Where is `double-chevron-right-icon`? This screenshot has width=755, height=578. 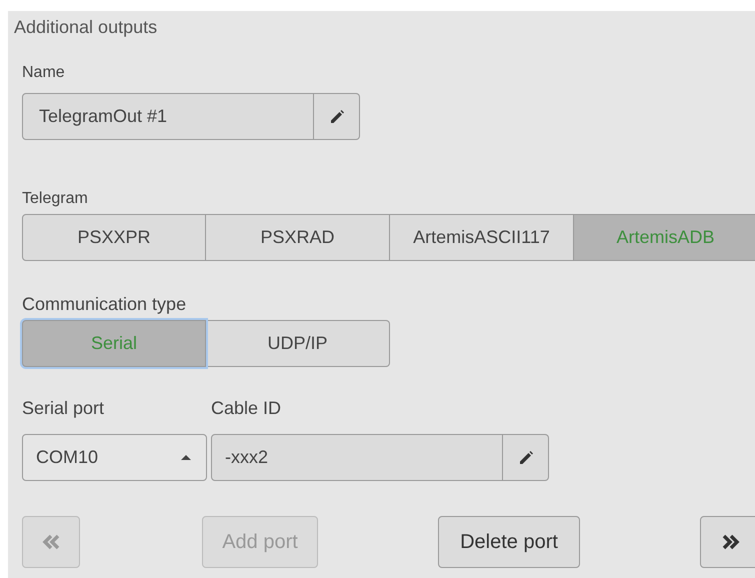
double-chevron-right-icon is located at coordinates (730, 542).